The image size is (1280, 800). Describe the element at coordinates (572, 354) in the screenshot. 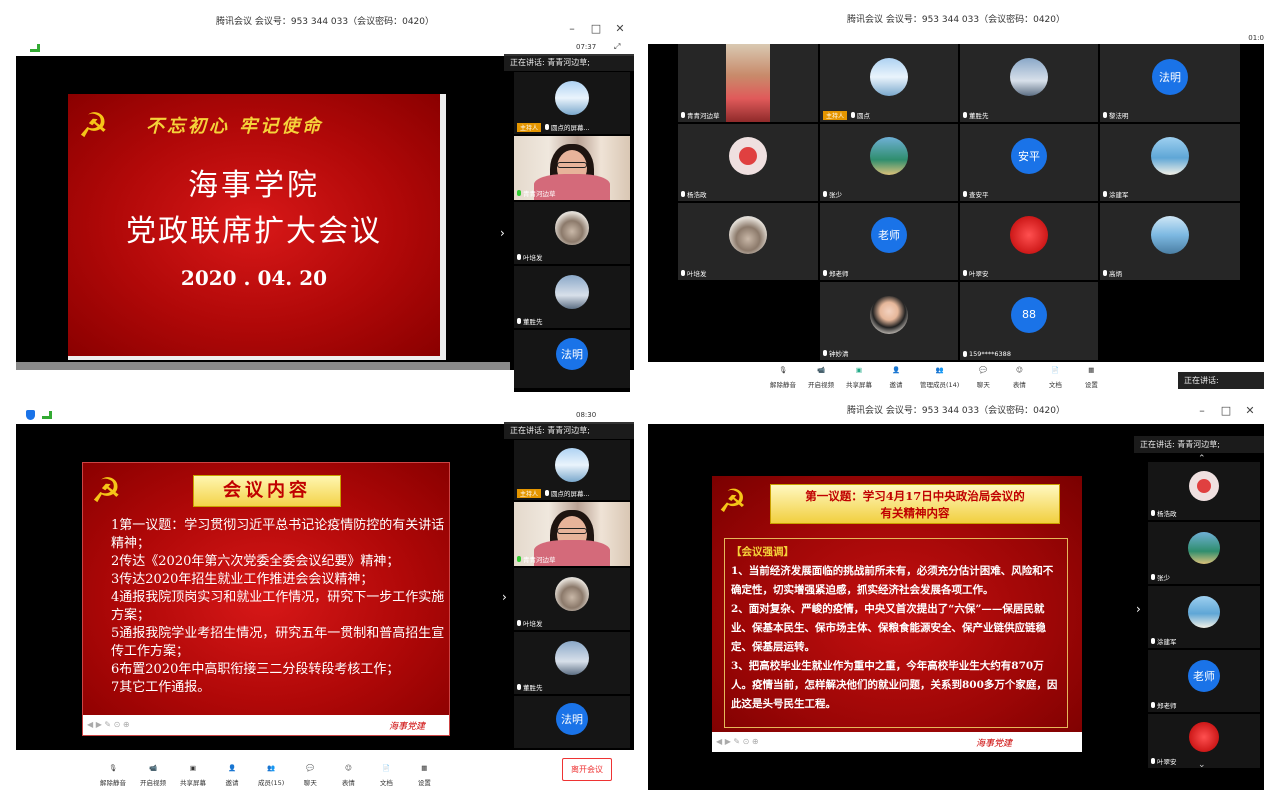

I see `avatar: 法明` at that location.